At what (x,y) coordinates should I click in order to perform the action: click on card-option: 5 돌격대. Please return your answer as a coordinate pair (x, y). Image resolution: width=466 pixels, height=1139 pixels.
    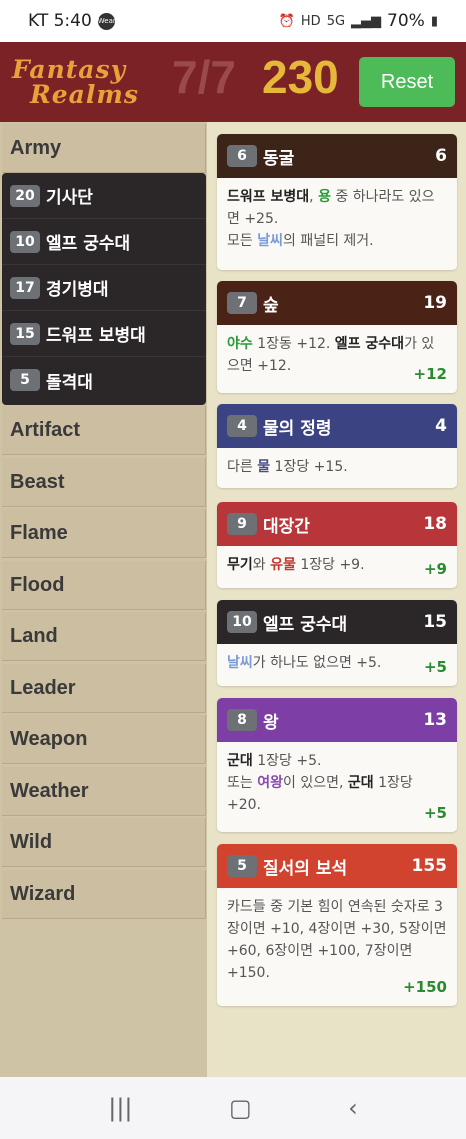
    Looking at the image, I should click on (104, 380).